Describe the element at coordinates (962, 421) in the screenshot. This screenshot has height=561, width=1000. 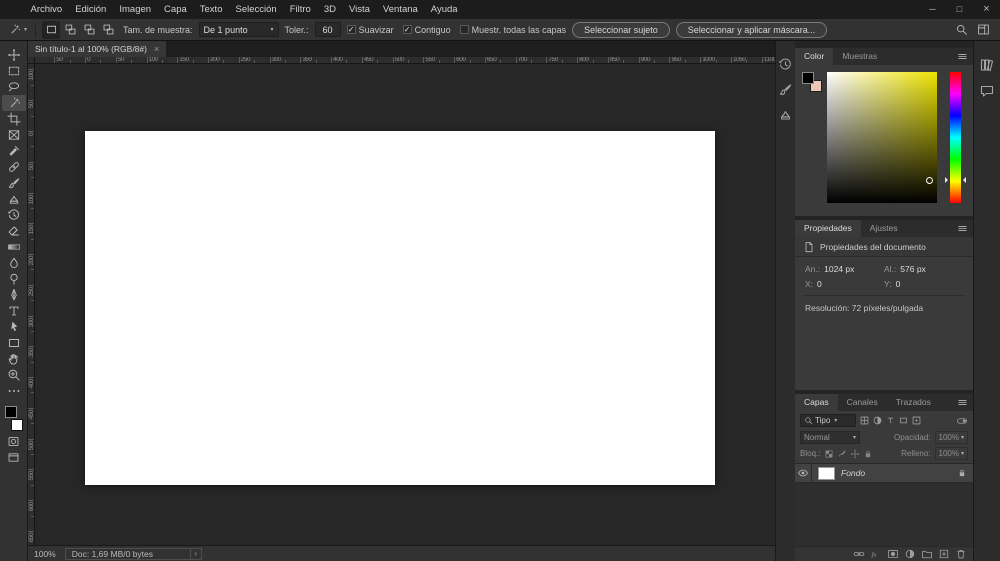
I see `filter-toggle-icon` at that location.